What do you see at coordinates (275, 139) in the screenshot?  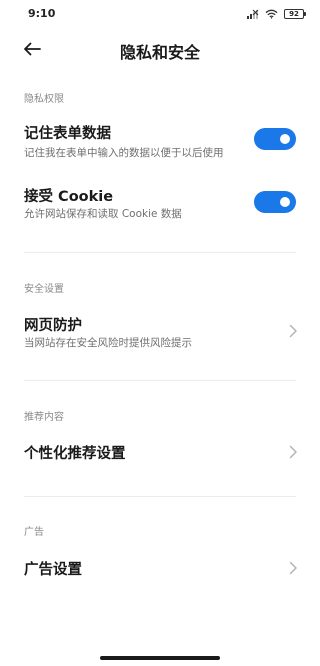 I see `remember-form-toggle` at bounding box center [275, 139].